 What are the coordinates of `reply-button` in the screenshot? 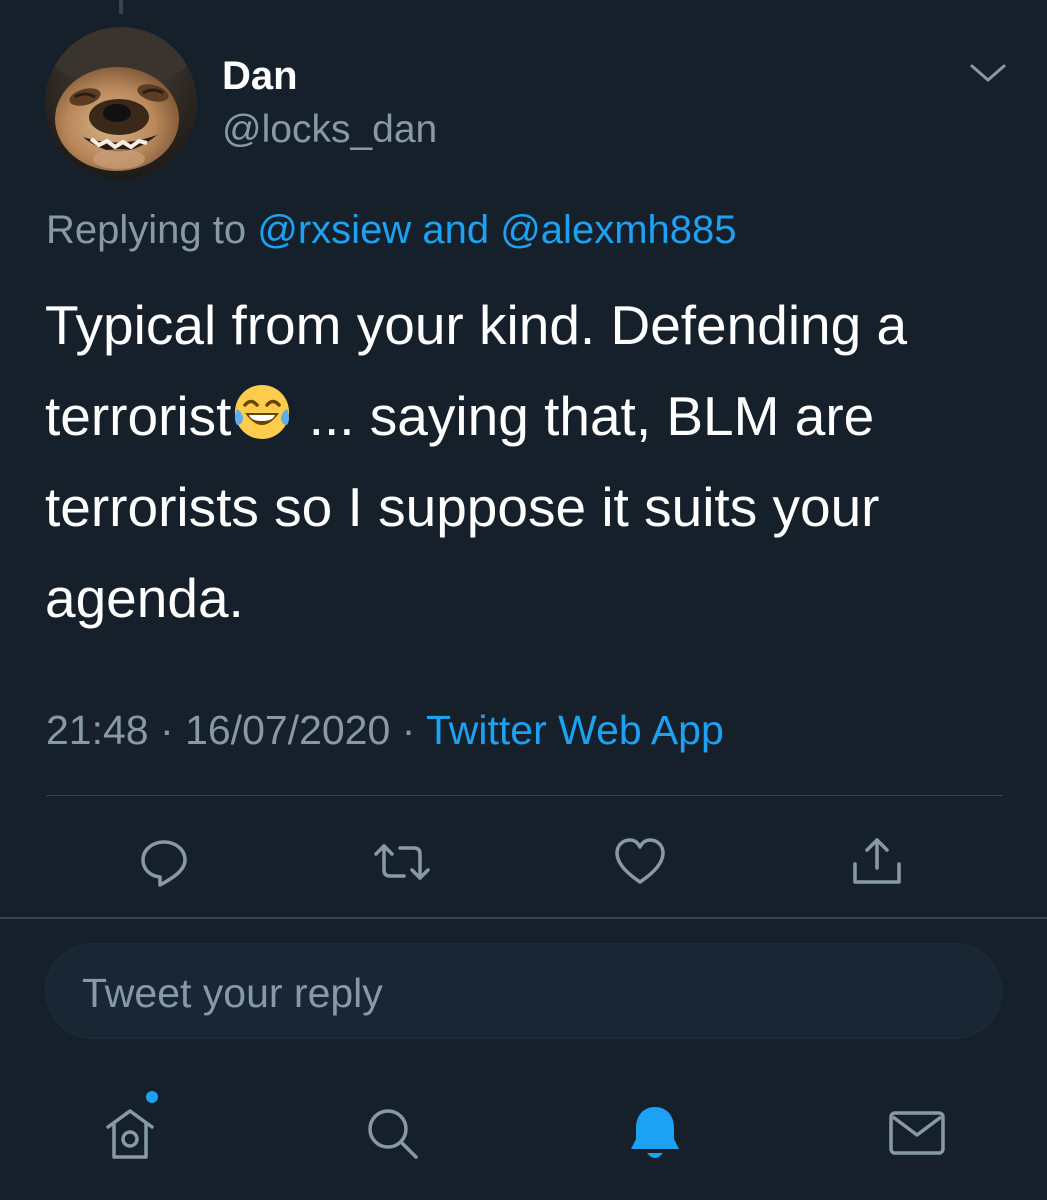 It's located at (164, 862).